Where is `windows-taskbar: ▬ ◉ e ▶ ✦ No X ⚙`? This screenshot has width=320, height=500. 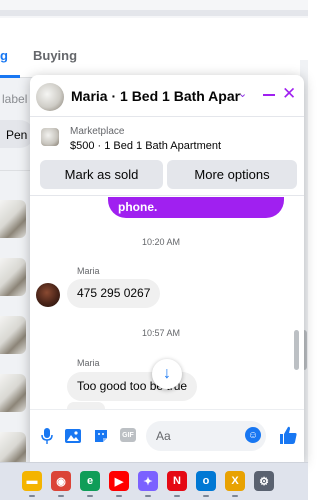
windows-taskbar: ▬ ◉ e ▶ ✦ No X ⚙ is located at coordinates (154, 481).